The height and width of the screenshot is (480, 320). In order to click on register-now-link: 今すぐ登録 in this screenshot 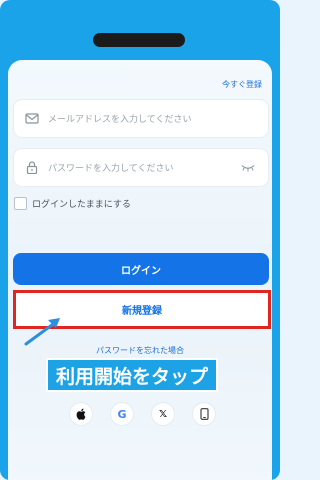, I will do `click(242, 84)`.